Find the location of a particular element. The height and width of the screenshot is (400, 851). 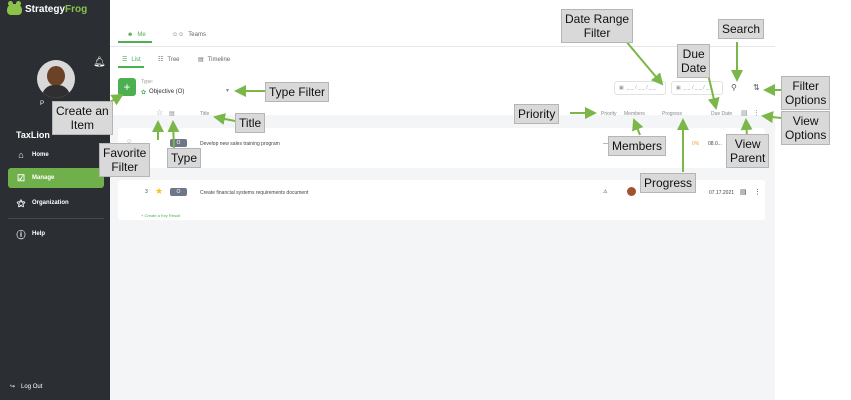

callout-title: Title is located at coordinates (250, 123).